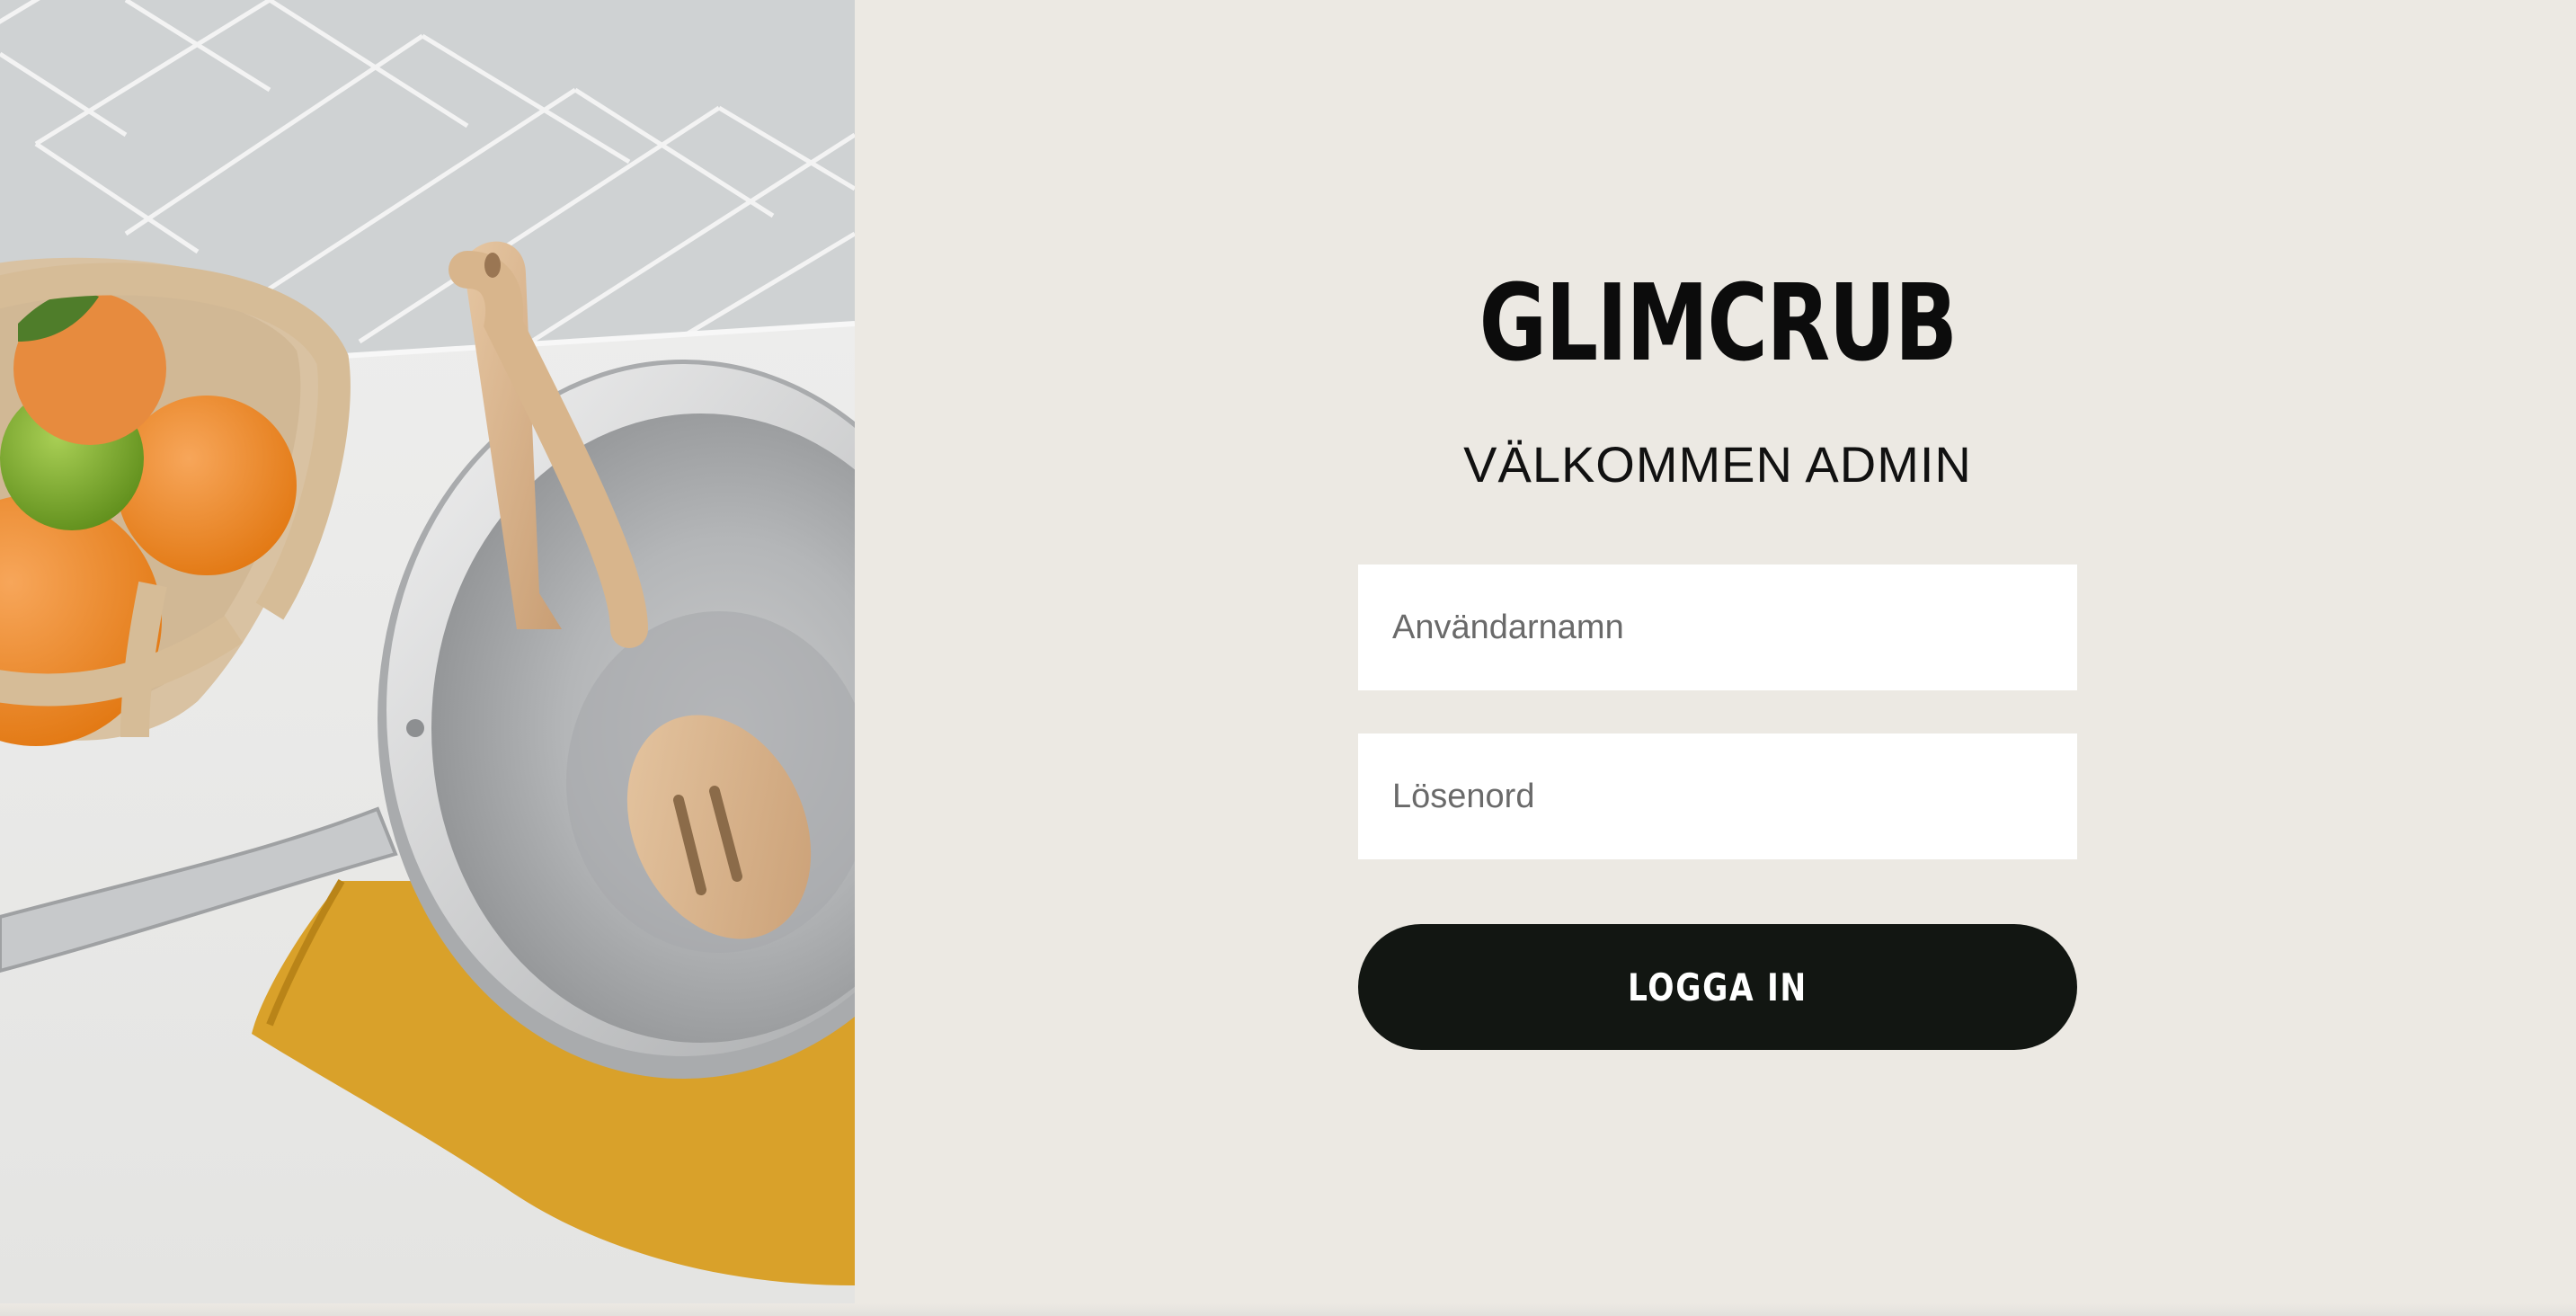  I want to click on brand-logo: GLIMCRUB, so click(1718, 323).